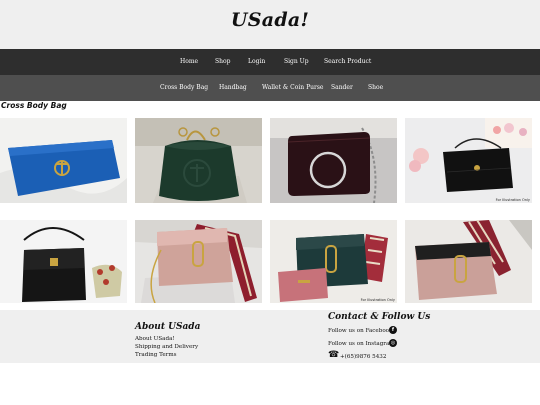 Image resolution: width=540 pixels, height=405 pixels. I want to click on product-image-4: For Illustration Only, so click(468, 160).